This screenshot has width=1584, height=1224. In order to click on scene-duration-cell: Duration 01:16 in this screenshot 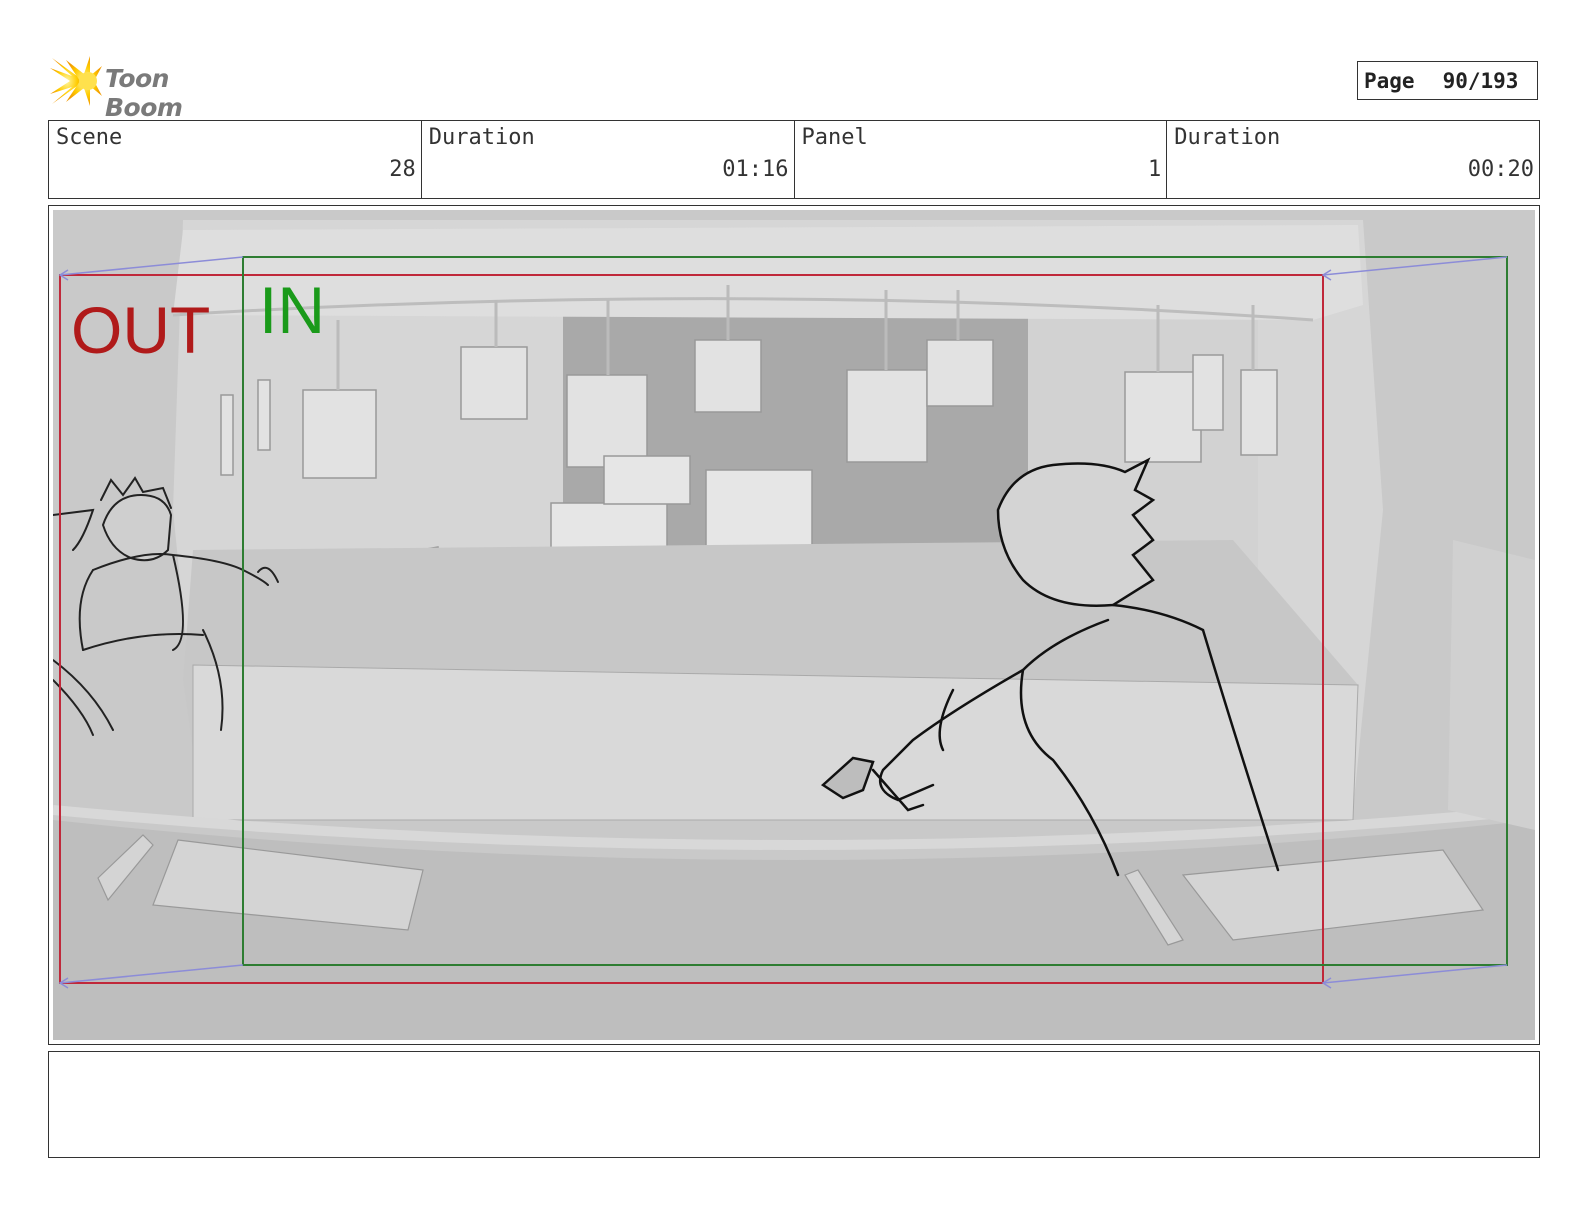, I will do `click(608, 159)`.